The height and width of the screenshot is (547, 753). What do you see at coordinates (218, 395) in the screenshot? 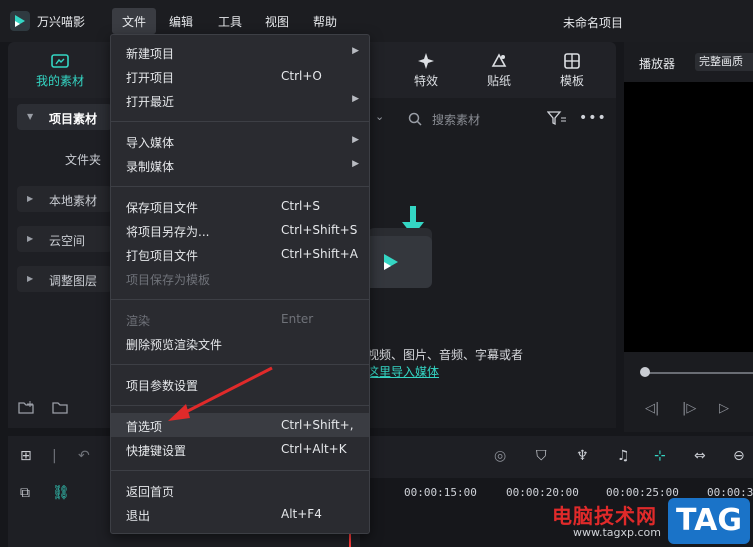
I see `annotation-arrow-icon` at bounding box center [218, 395].